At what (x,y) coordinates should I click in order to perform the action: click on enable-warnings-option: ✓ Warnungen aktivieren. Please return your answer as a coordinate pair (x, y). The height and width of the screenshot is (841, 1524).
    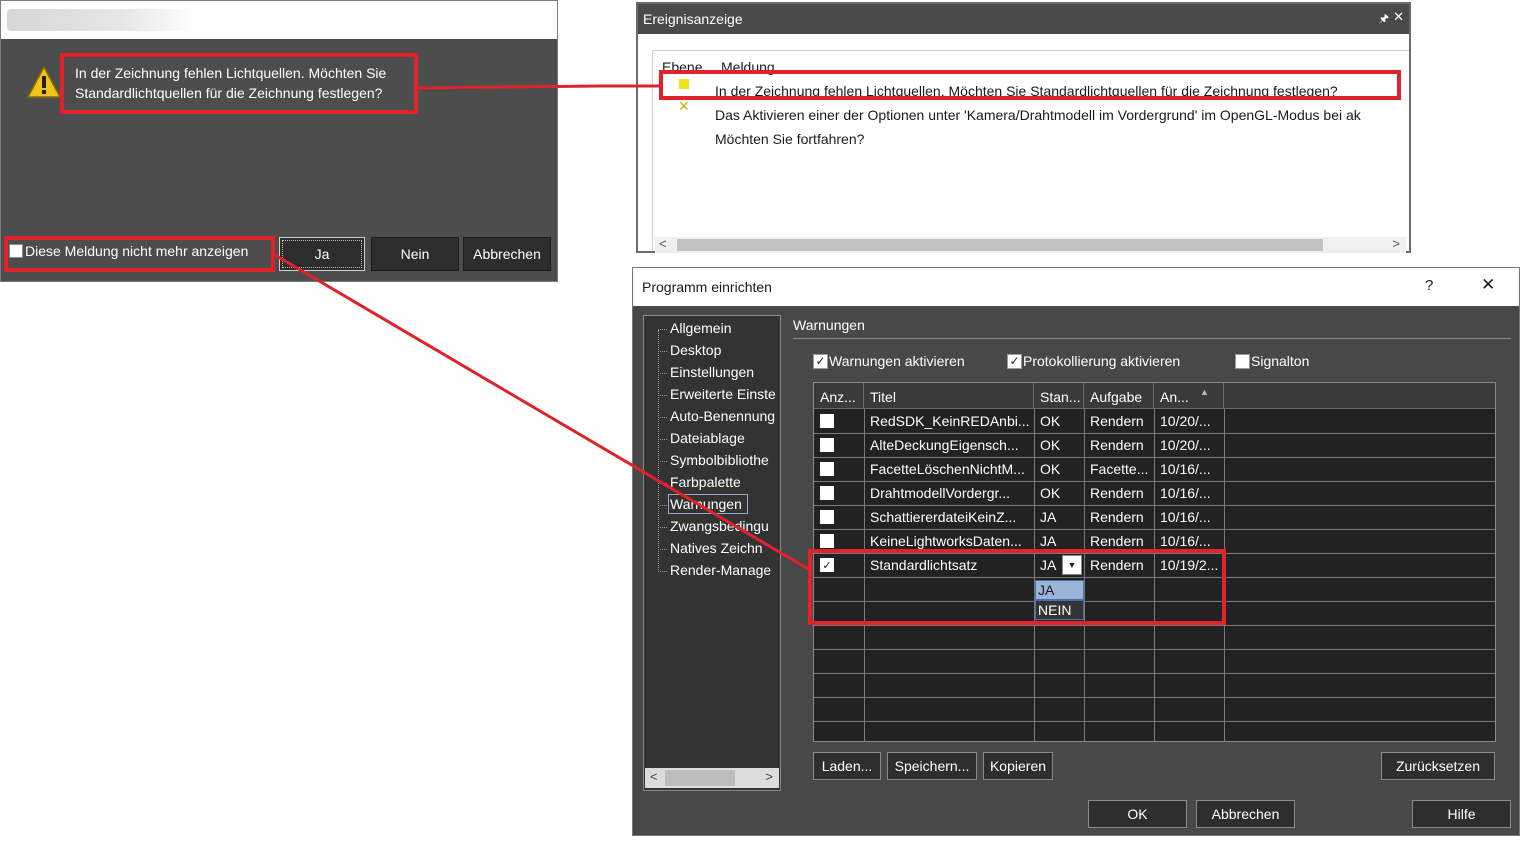
    Looking at the image, I should click on (889, 361).